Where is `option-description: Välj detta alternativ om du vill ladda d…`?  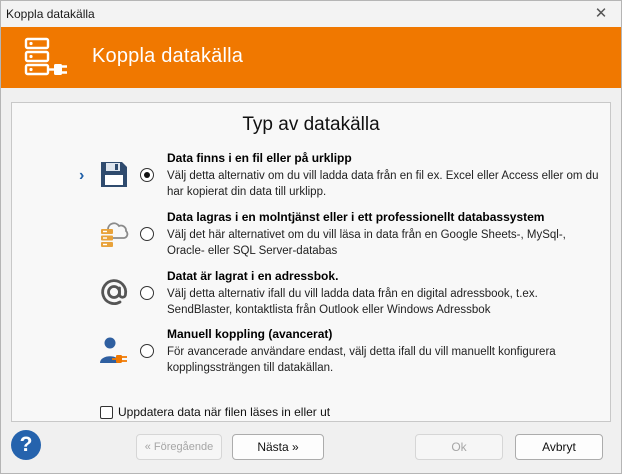
option-description: Välj detta alternativ om du vill ladda d… is located at coordinates (383, 184).